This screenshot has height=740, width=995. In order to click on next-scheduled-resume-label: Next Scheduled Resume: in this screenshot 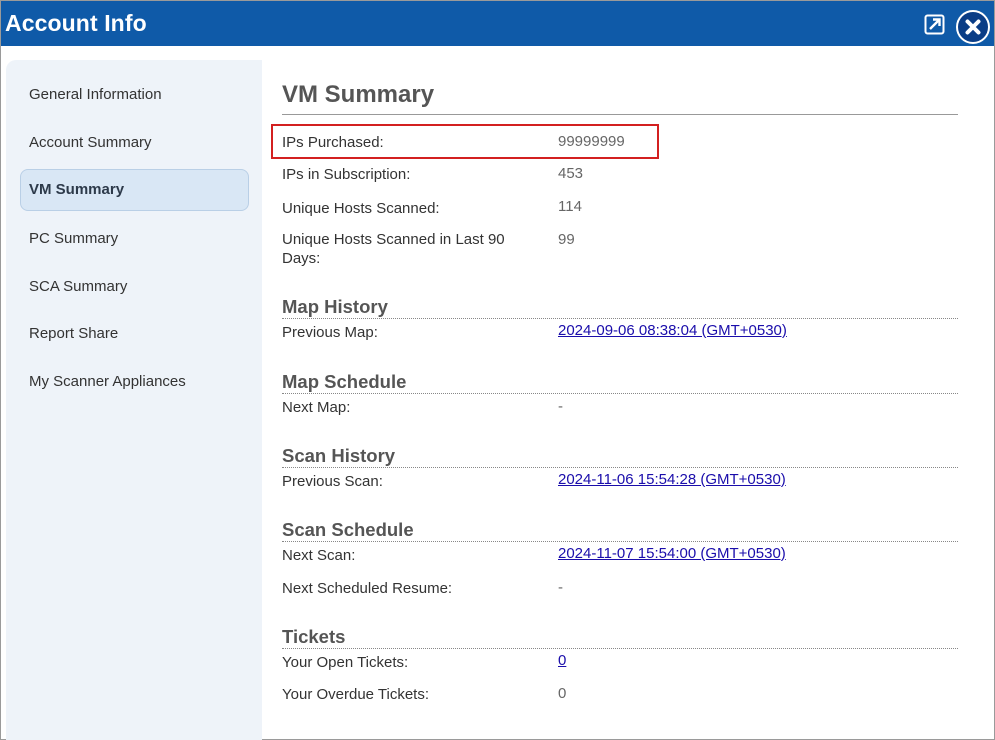, I will do `click(367, 588)`.